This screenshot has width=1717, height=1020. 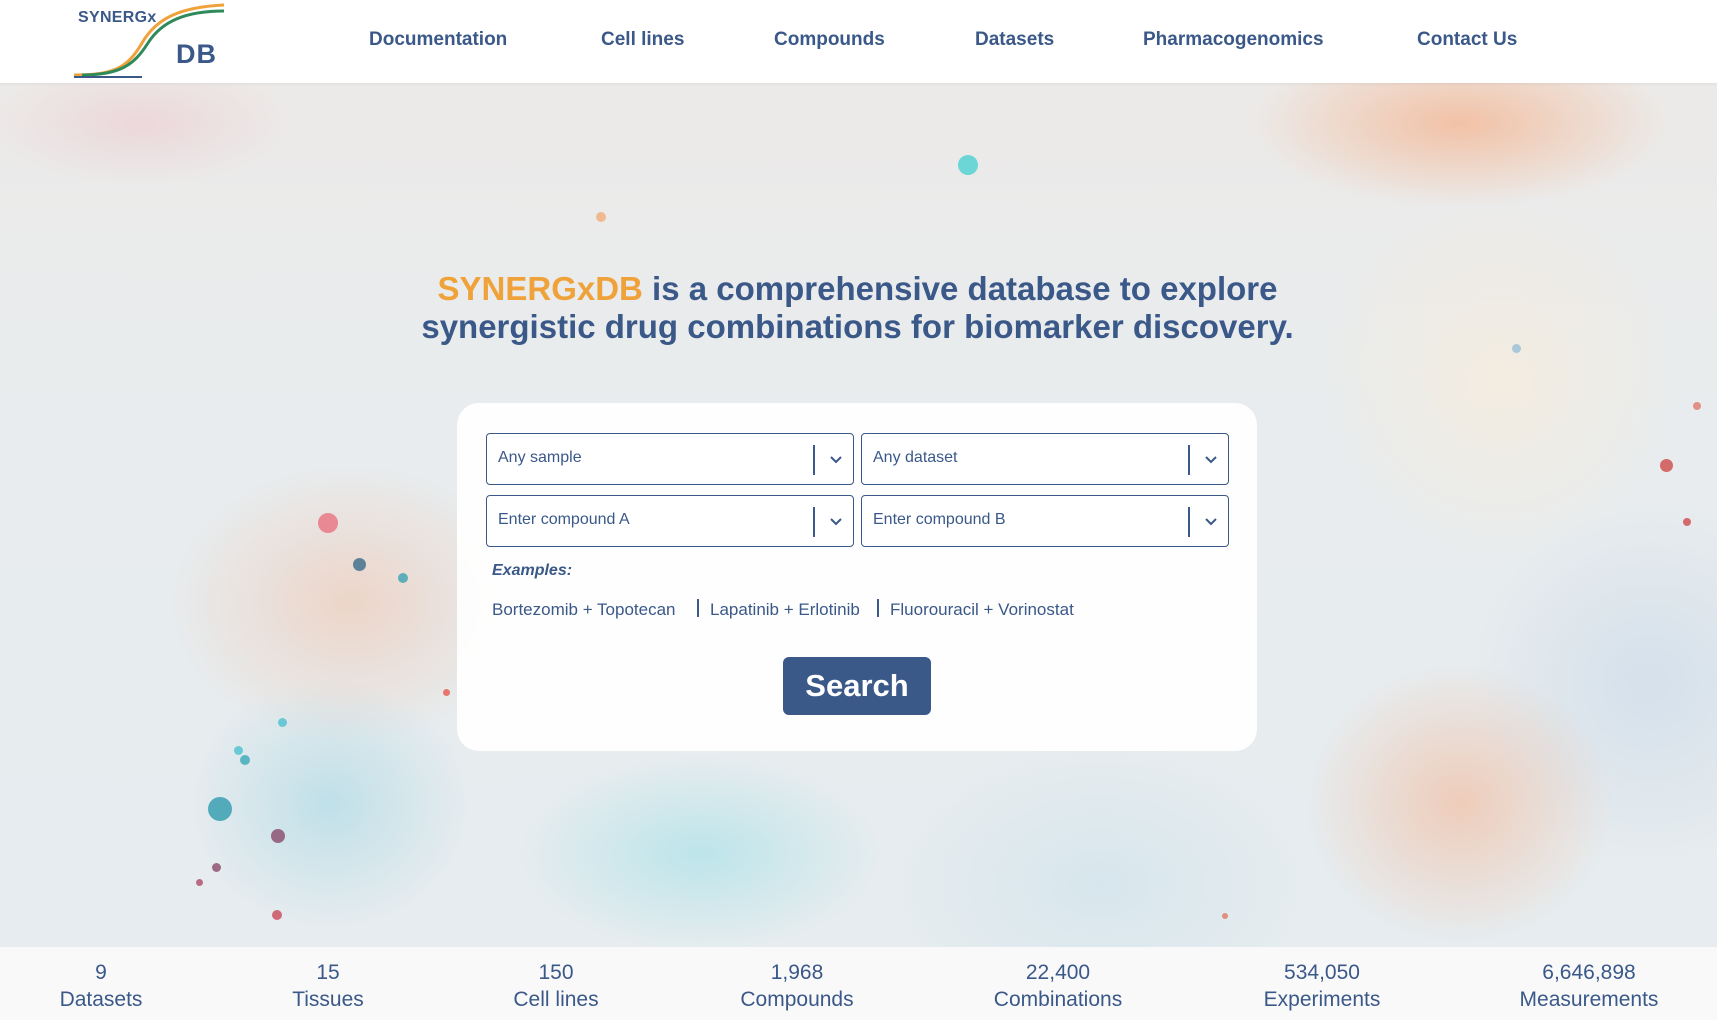 What do you see at coordinates (101, 999) in the screenshot?
I see `stat-label: Datasets` at bounding box center [101, 999].